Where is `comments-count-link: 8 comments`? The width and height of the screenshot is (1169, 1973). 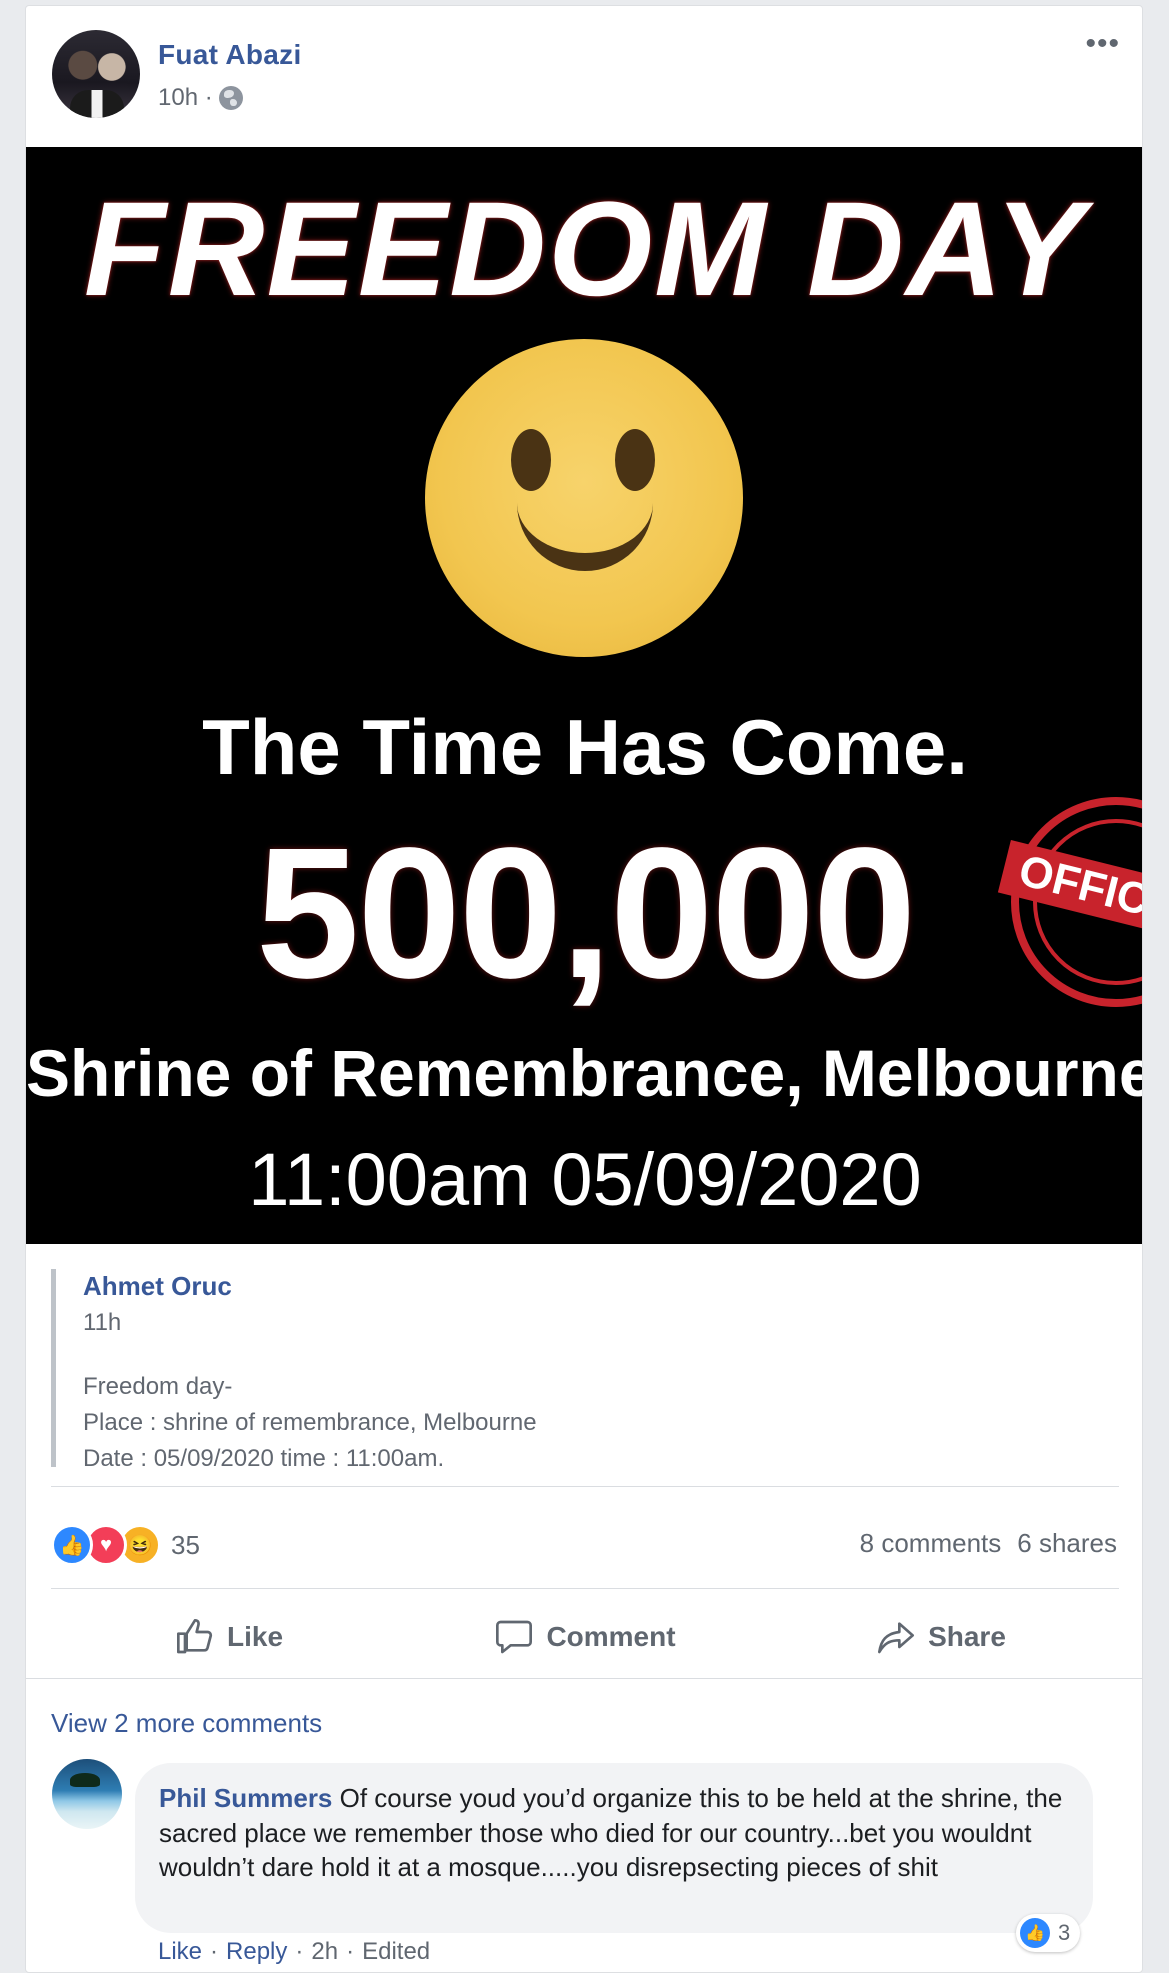 comments-count-link: 8 comments is located at coordinates (931, 1543).